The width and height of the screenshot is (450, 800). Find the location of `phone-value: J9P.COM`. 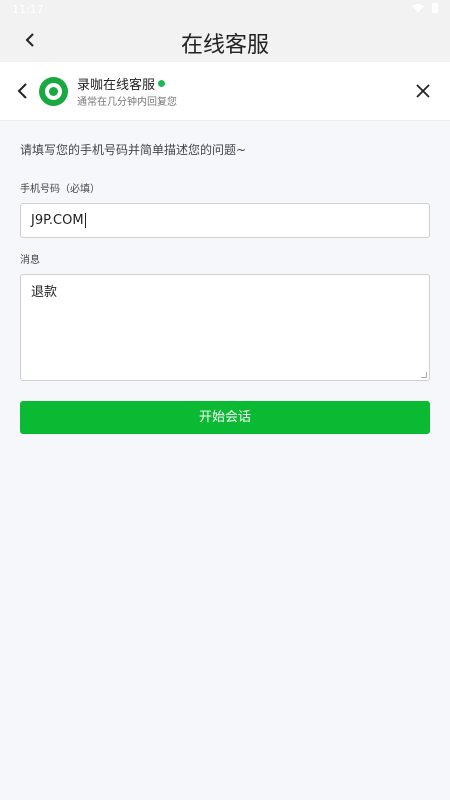

phone-value: J9P.COM is located at coordinates (57, 220).